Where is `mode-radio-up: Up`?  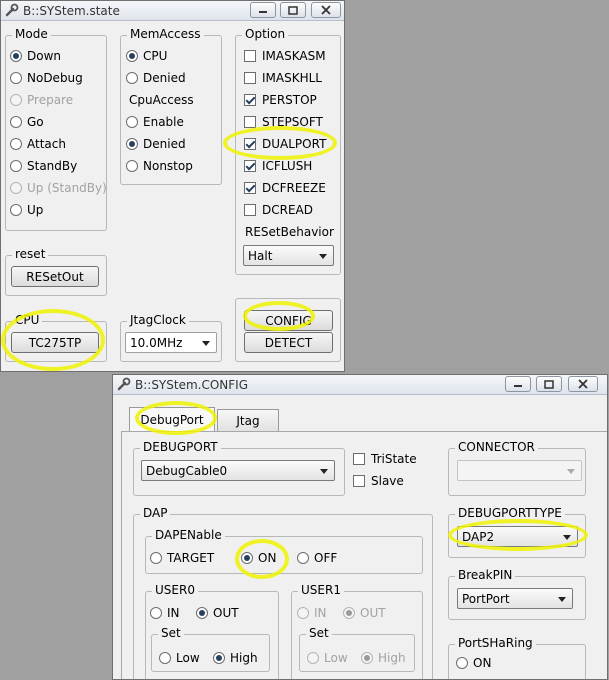
mode-radio-up: Up is located at coordinates (26, 210).